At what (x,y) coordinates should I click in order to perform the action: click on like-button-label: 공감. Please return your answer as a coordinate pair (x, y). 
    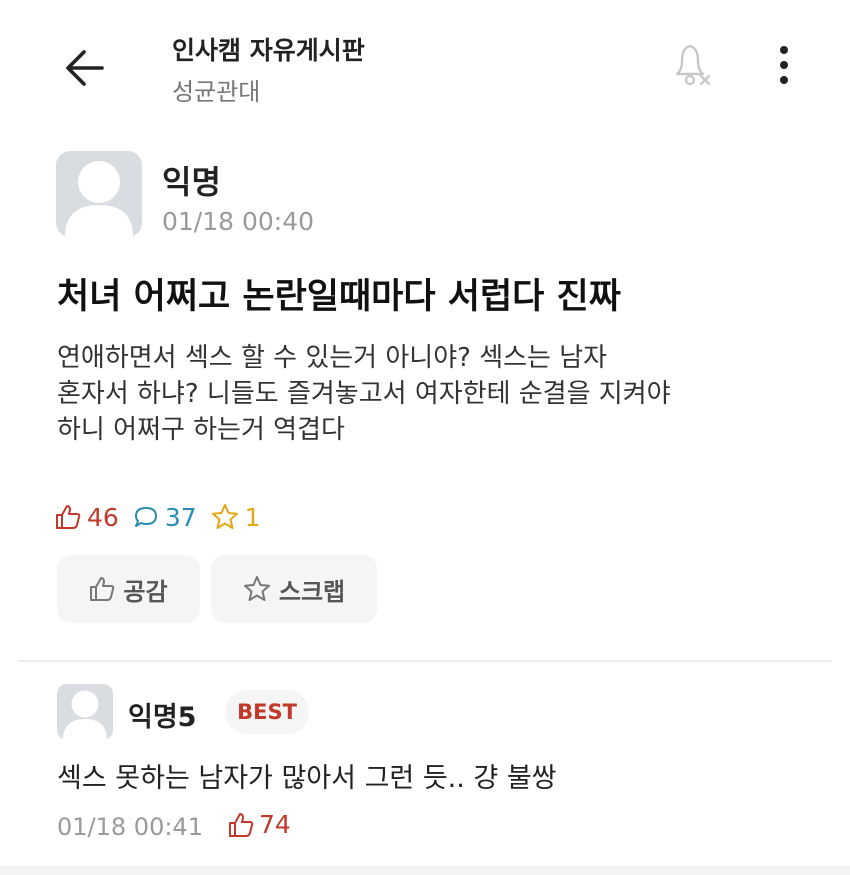
    Looking at the image, I should click on (145, 591).